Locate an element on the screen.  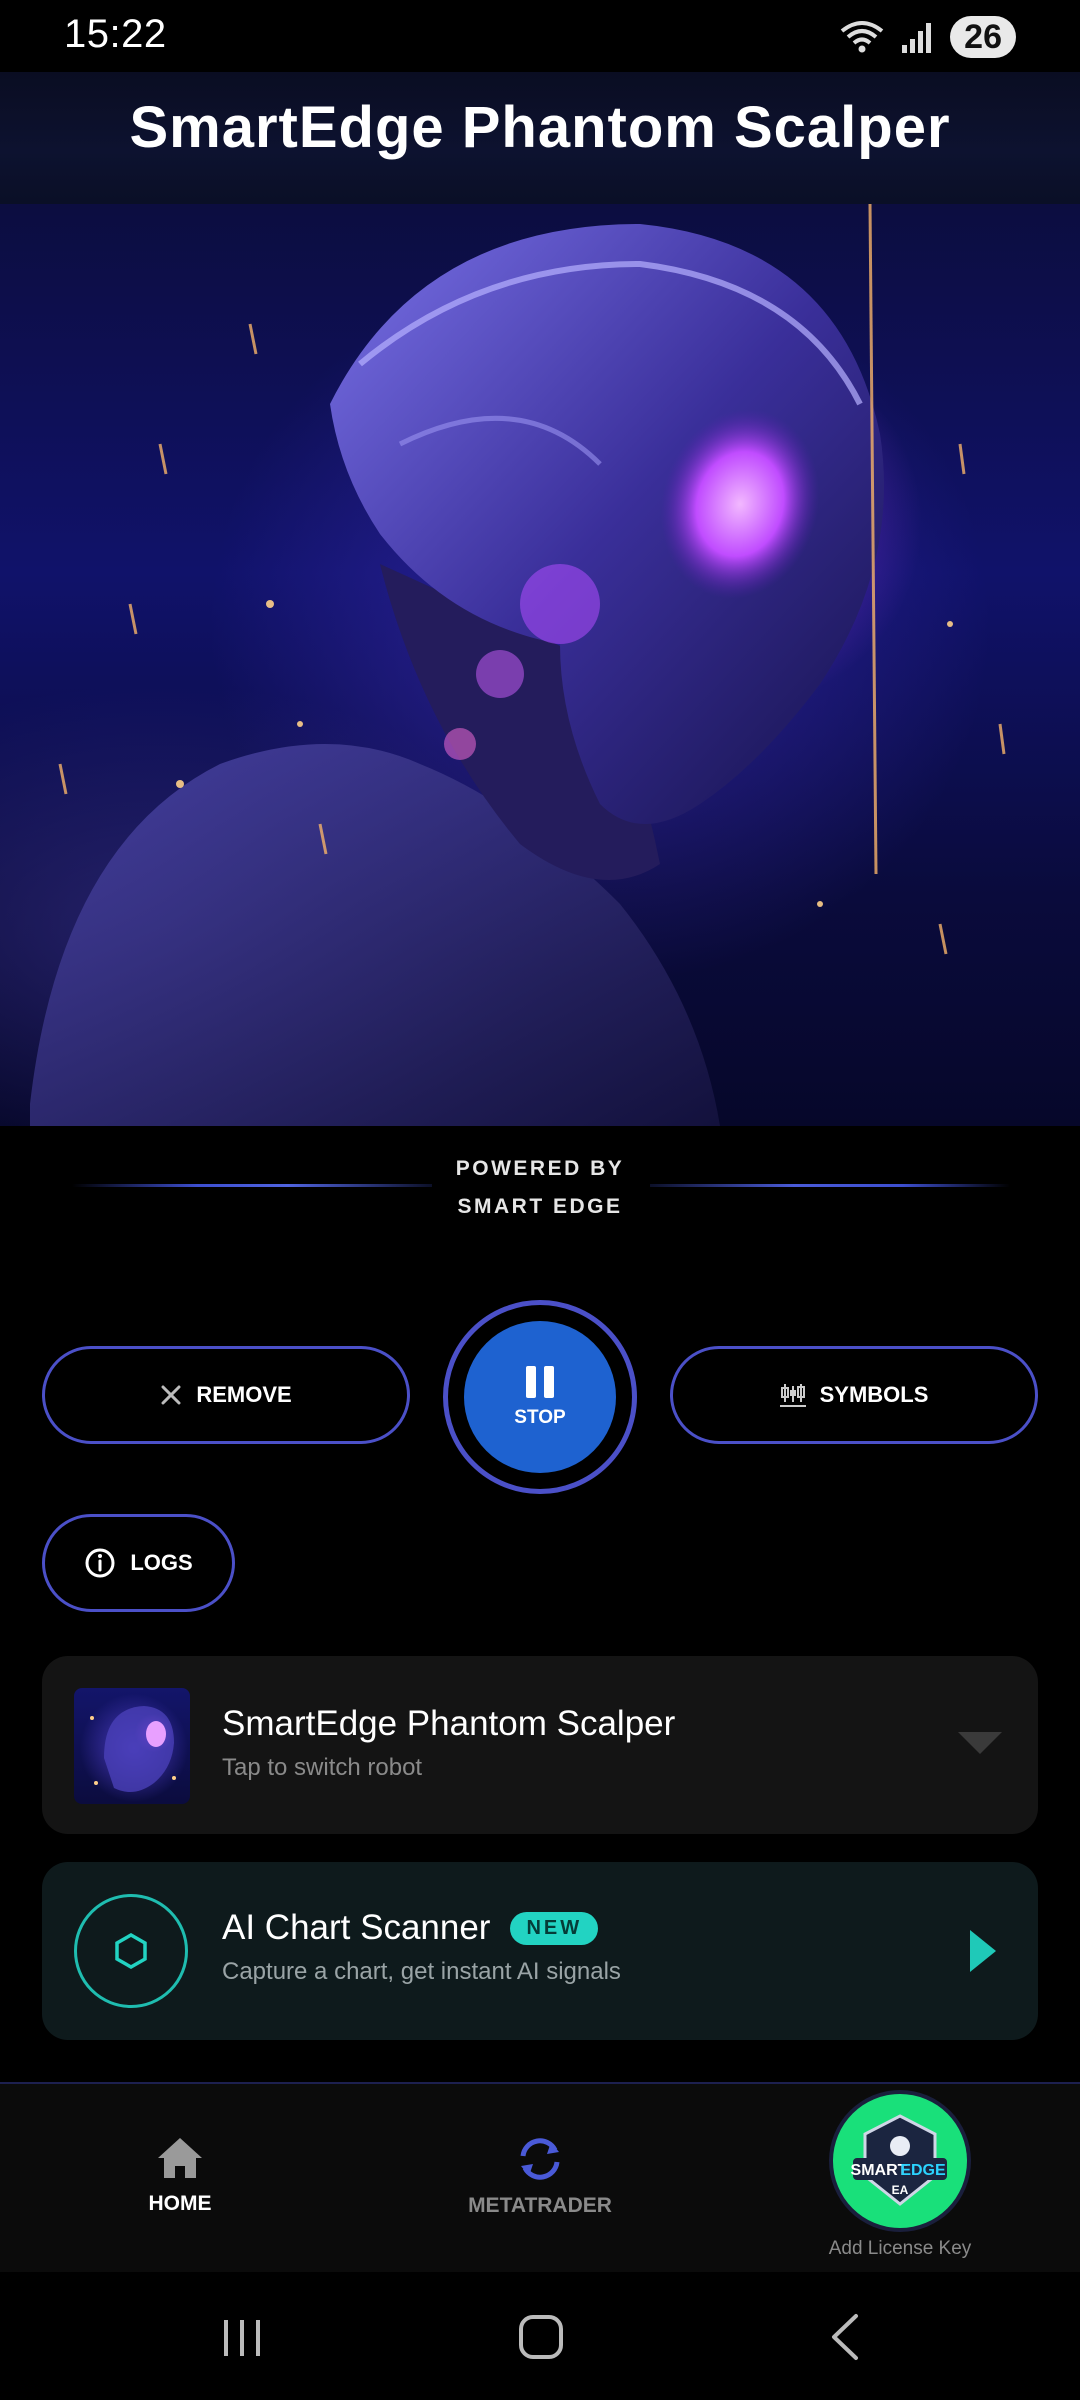
robot-name: SmartEdge Phantom Scalper is located at coordinates (449, 1723).